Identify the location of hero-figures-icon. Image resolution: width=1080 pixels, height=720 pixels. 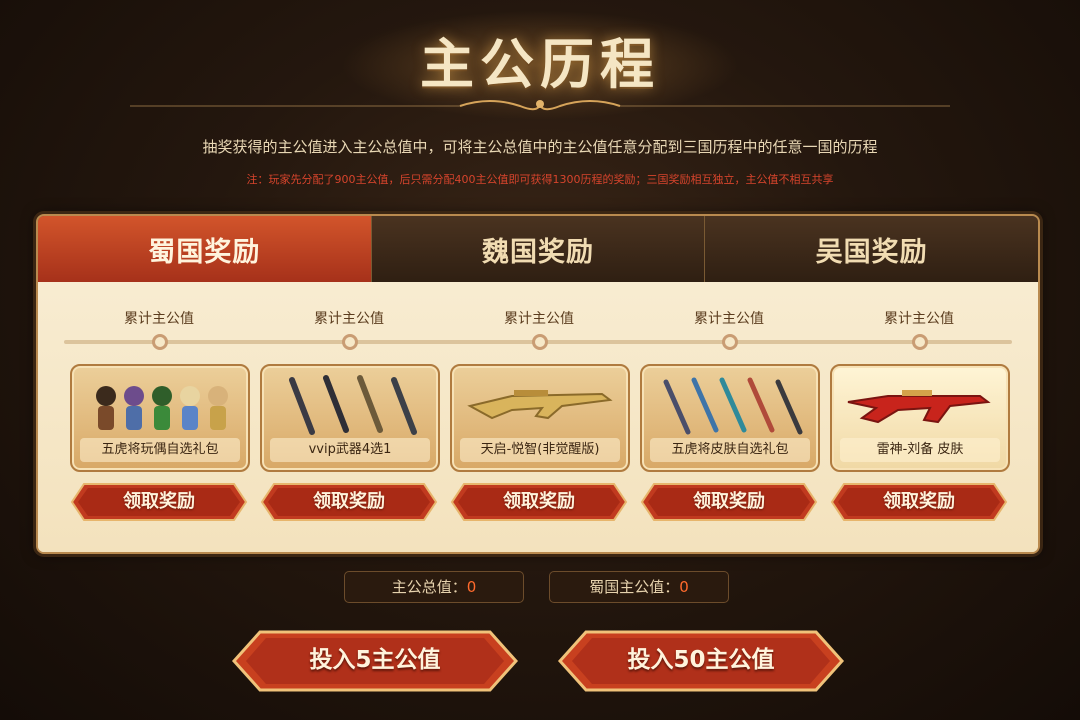
(162, 408).